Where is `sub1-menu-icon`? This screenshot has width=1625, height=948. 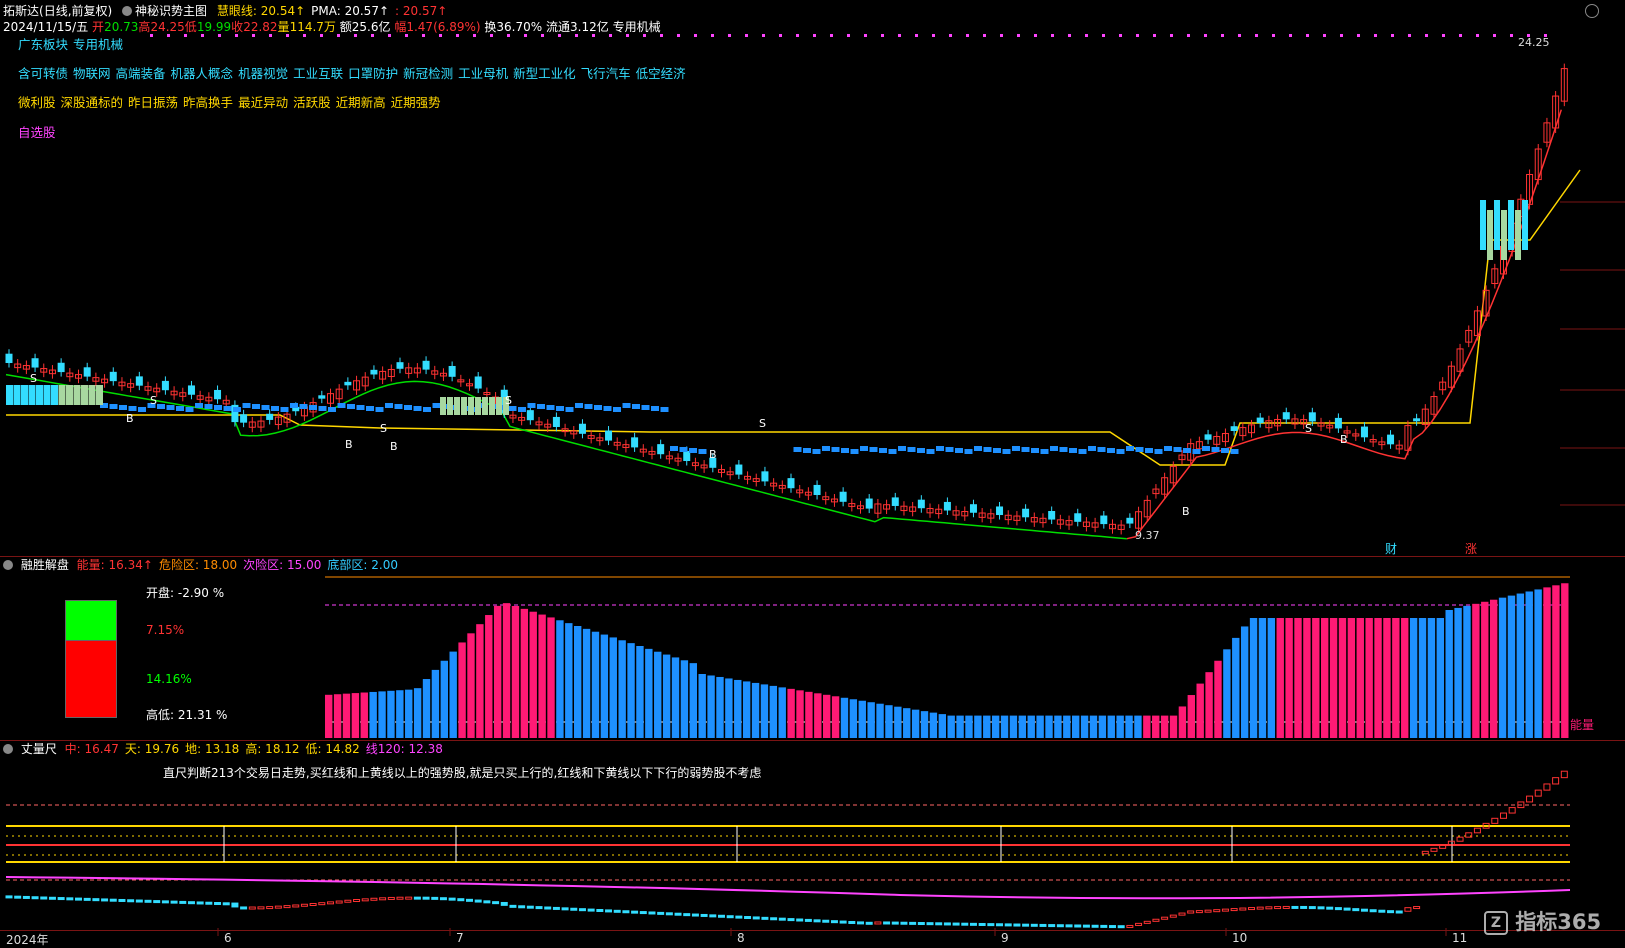 sub1-menu-icon is located at coordinates (8, 565).